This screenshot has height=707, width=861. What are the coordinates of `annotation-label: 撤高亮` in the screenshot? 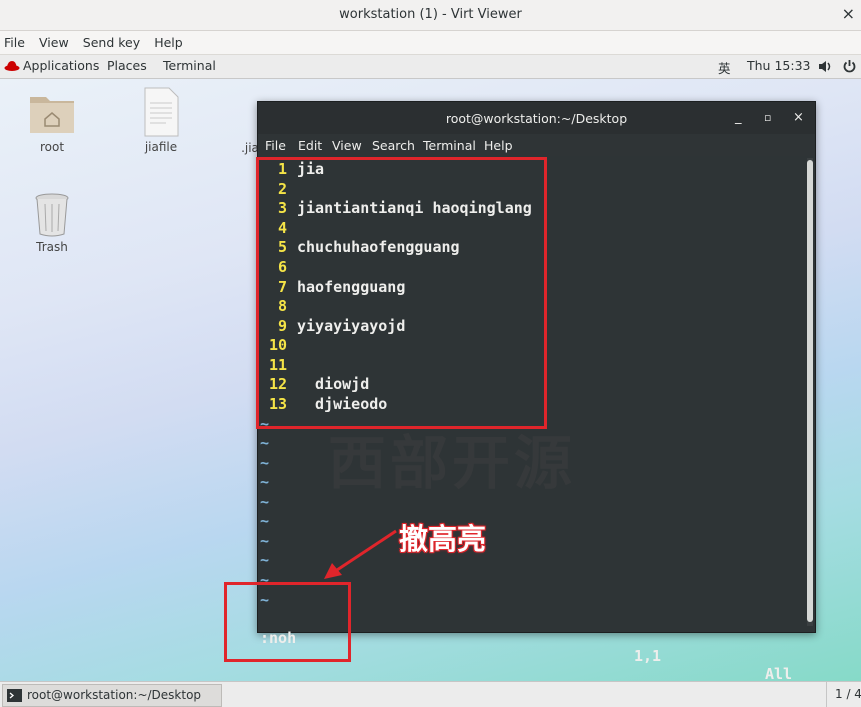 It's located at (443, 539).